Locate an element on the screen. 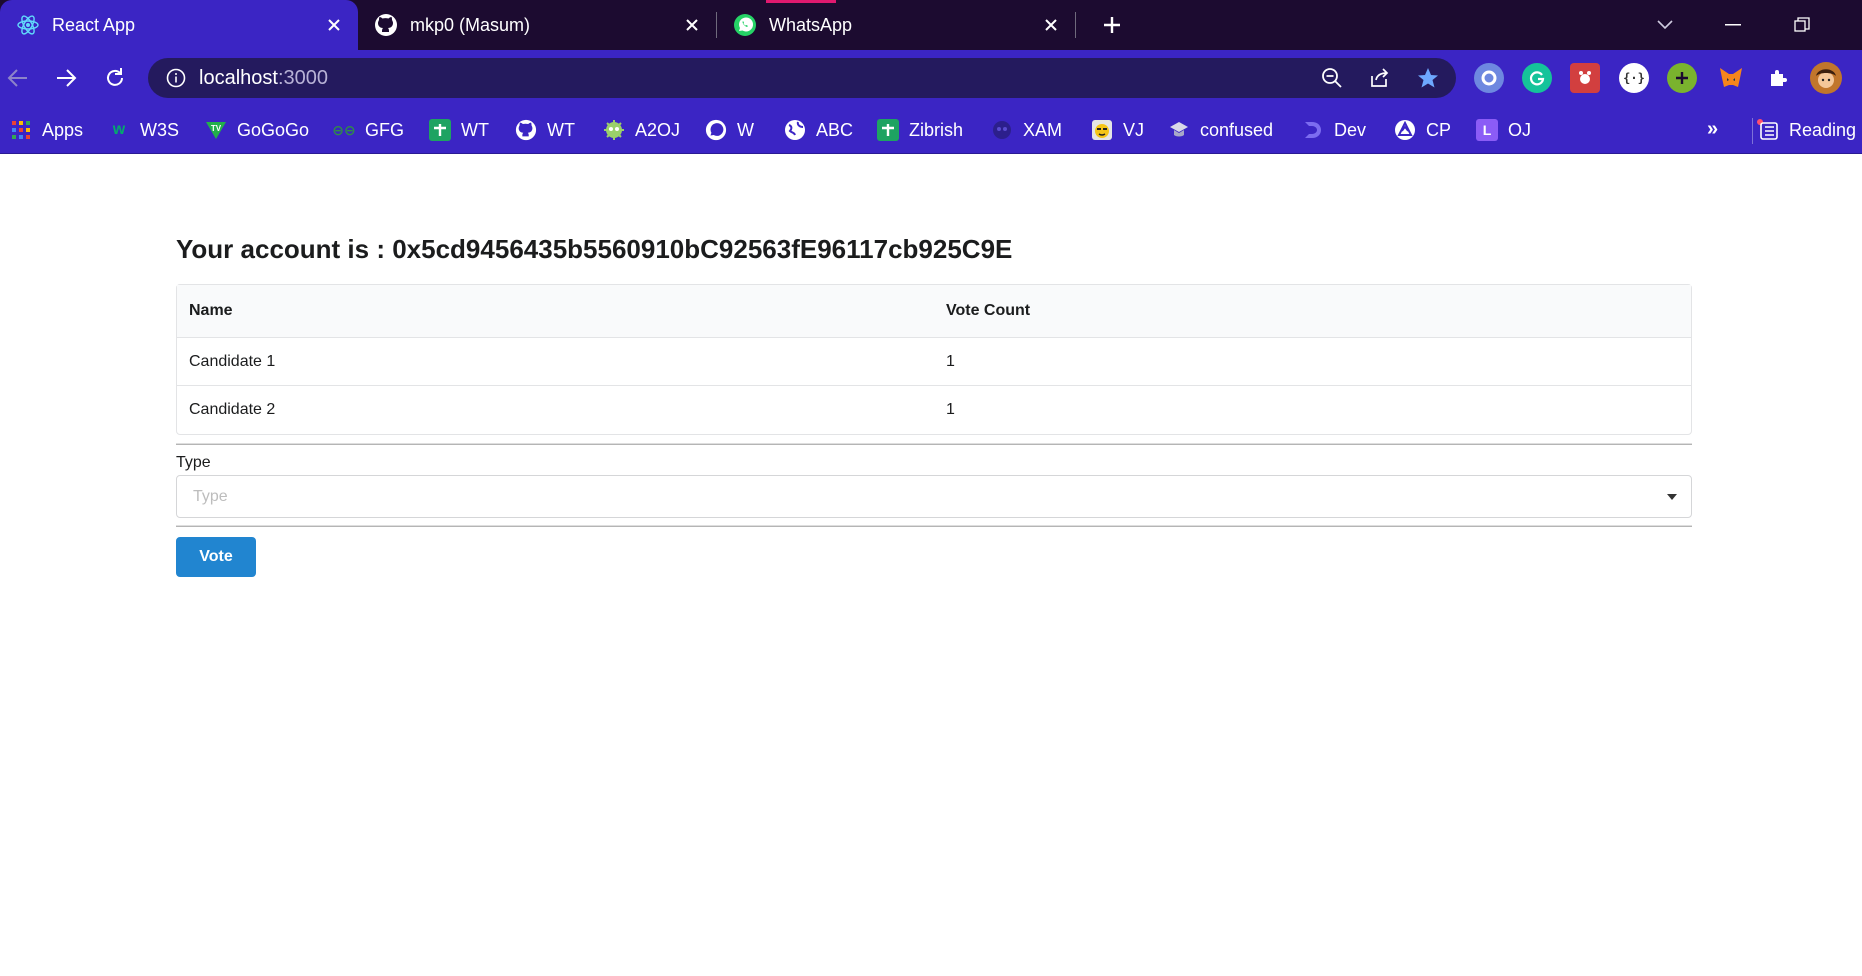 The width and height of the screenshot is (1862, 976). bookmark-label: ABC is located at coordinates (835, 129).